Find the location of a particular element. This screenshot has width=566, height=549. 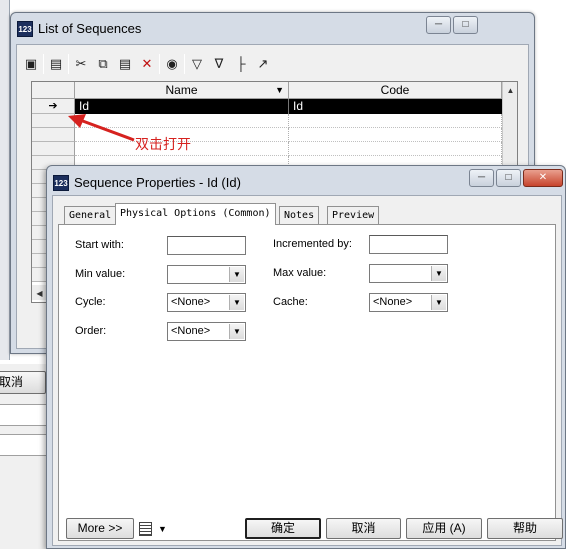

tab-general: General is located at coordinates (90, 215).